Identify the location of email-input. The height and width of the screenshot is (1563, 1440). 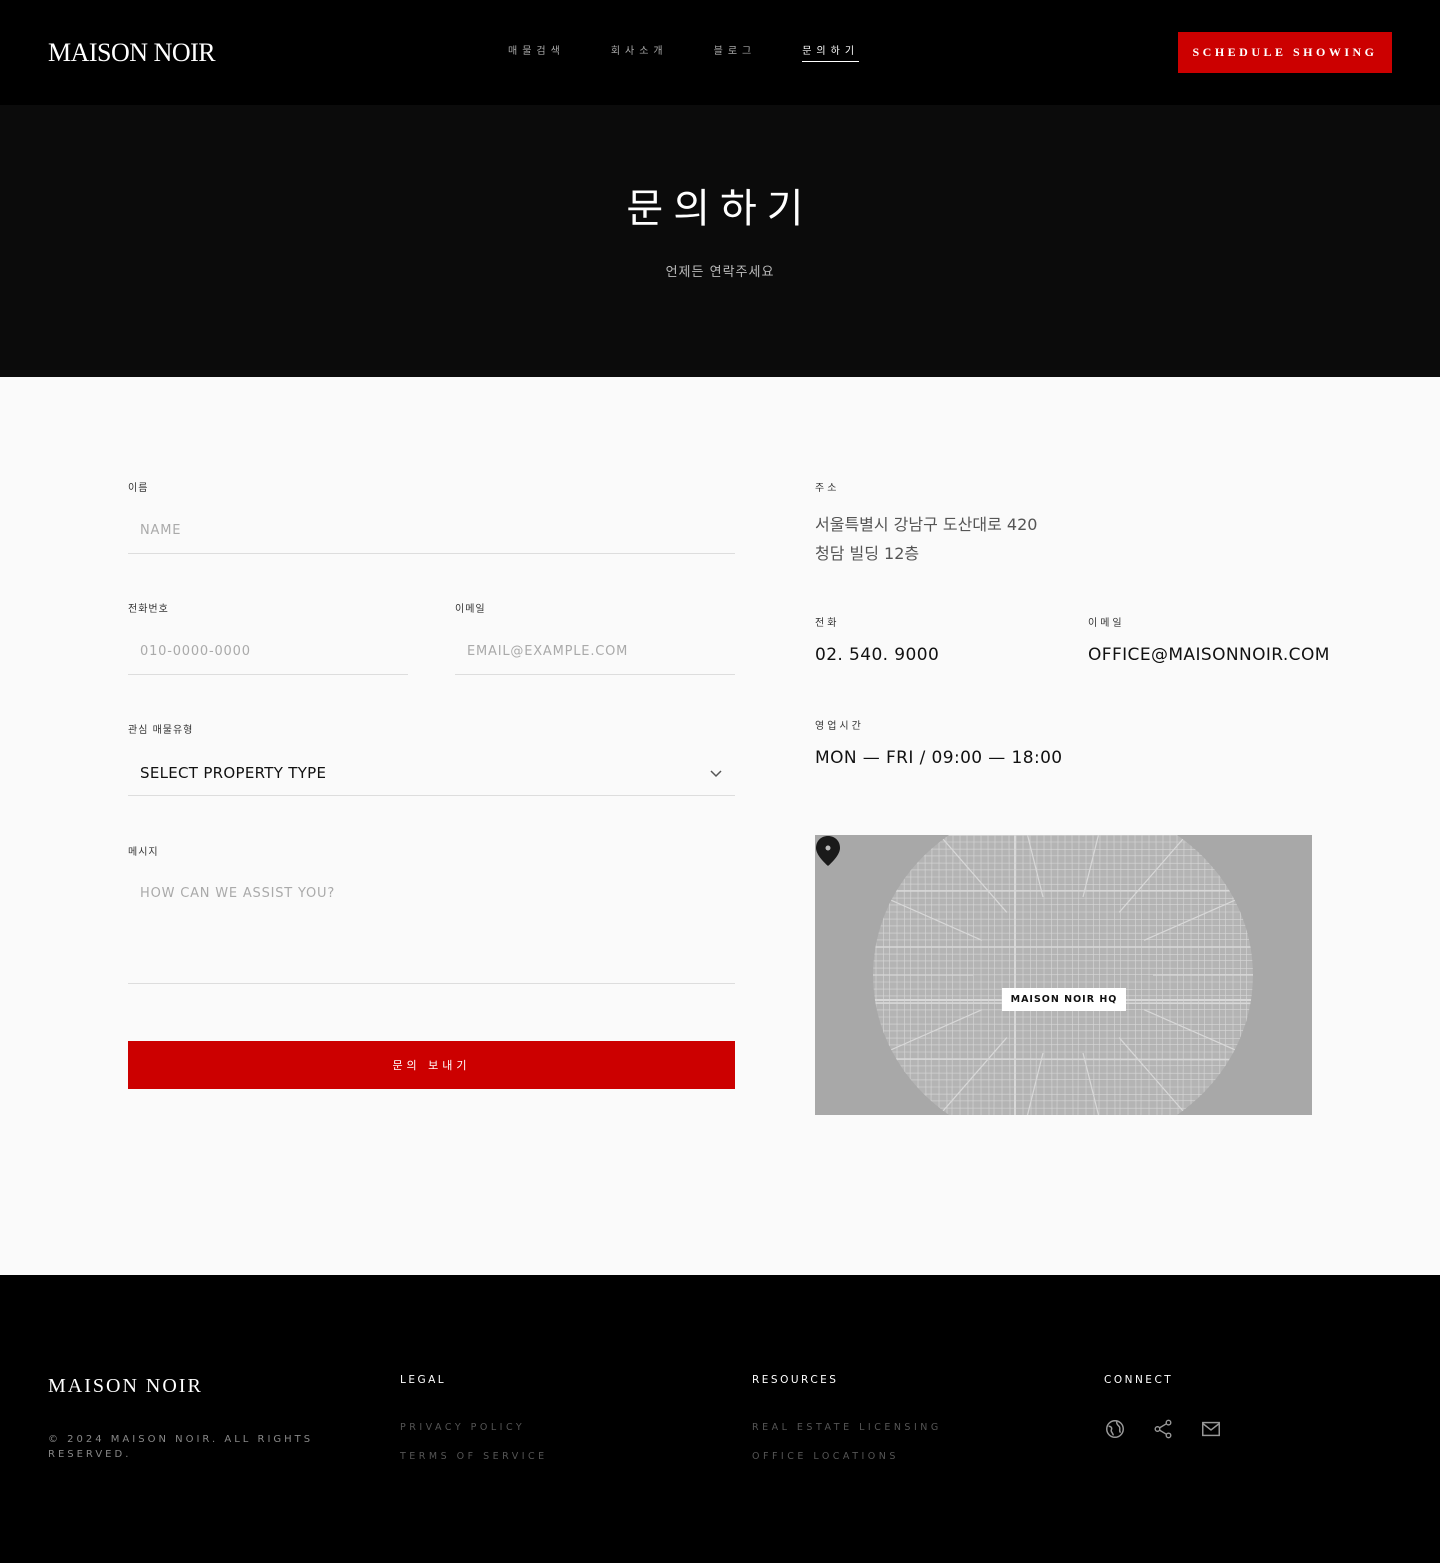
(595, 652).